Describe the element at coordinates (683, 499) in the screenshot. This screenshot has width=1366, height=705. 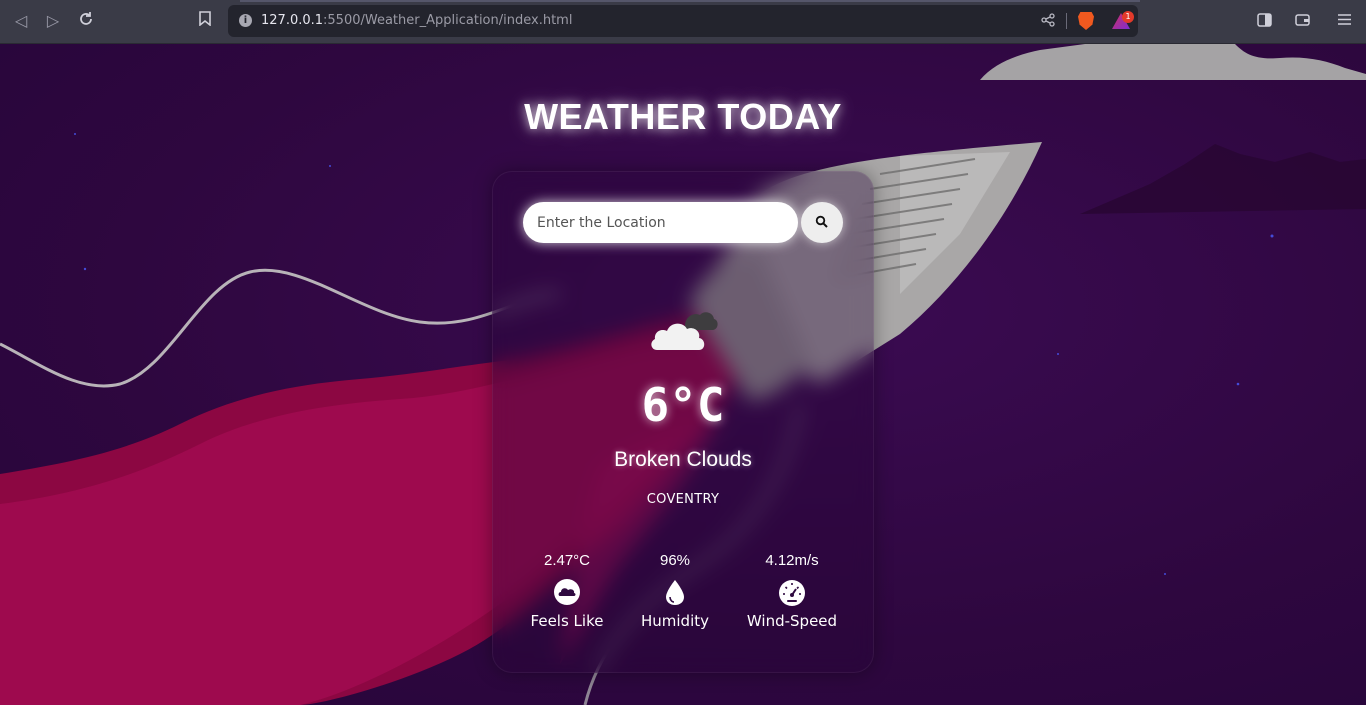
I see `city-name: COVENTRY` at that location.